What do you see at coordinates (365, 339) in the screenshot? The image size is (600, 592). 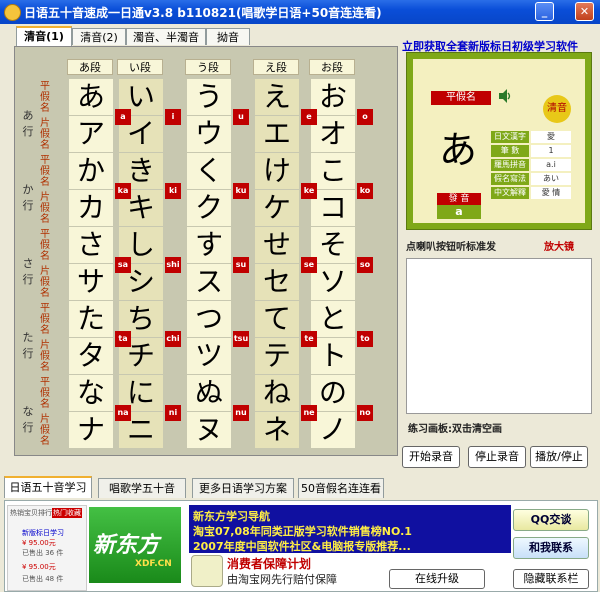 I see `romaji-badge: to` at bounding box center [365, 339].